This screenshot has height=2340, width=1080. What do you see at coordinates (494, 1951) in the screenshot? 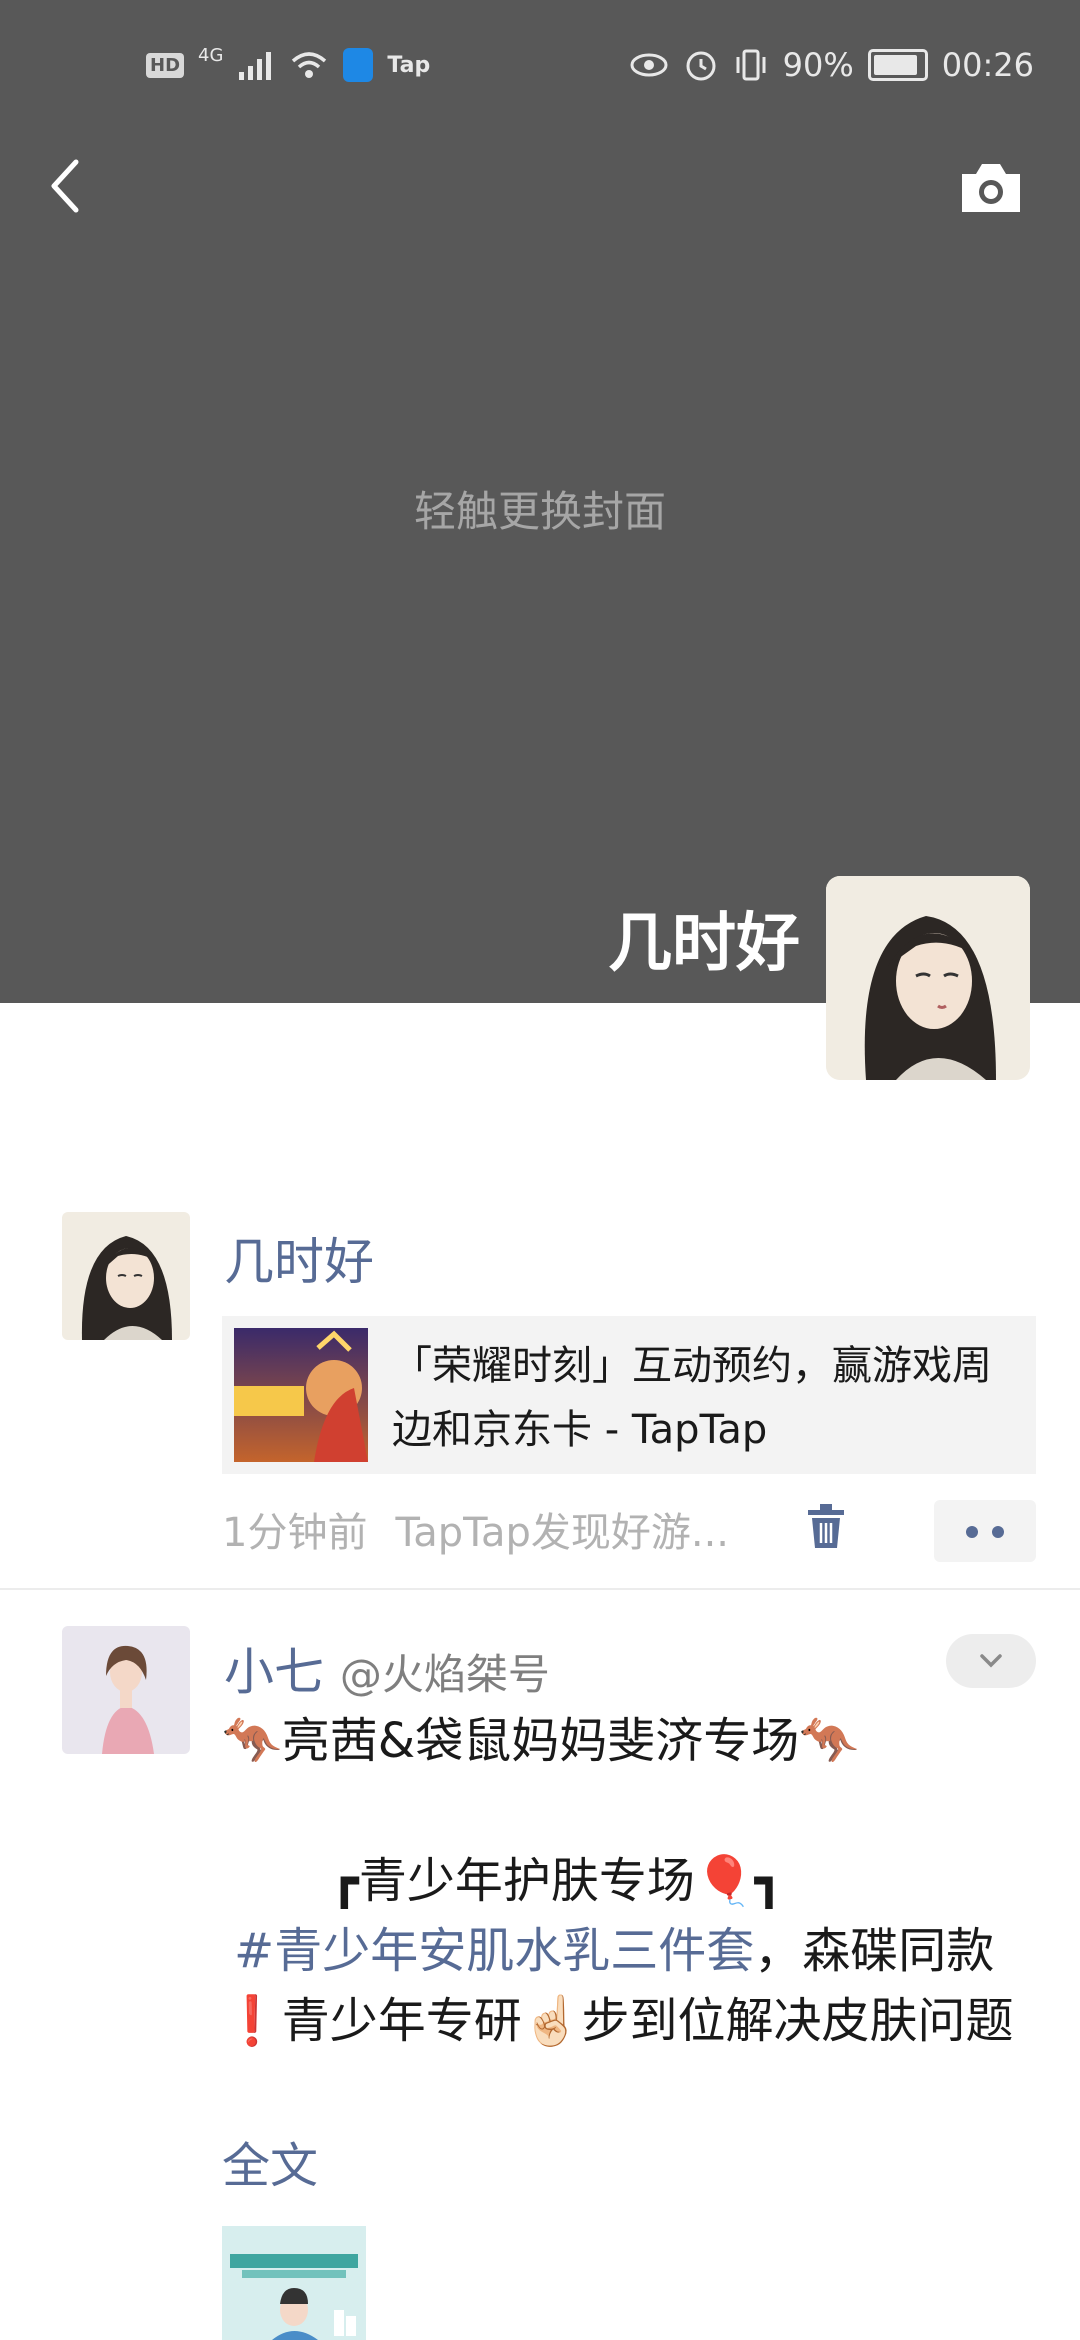
I see `hashtag-link: #青少年安肌水乳三件套` at bounding box center [494, 1951].